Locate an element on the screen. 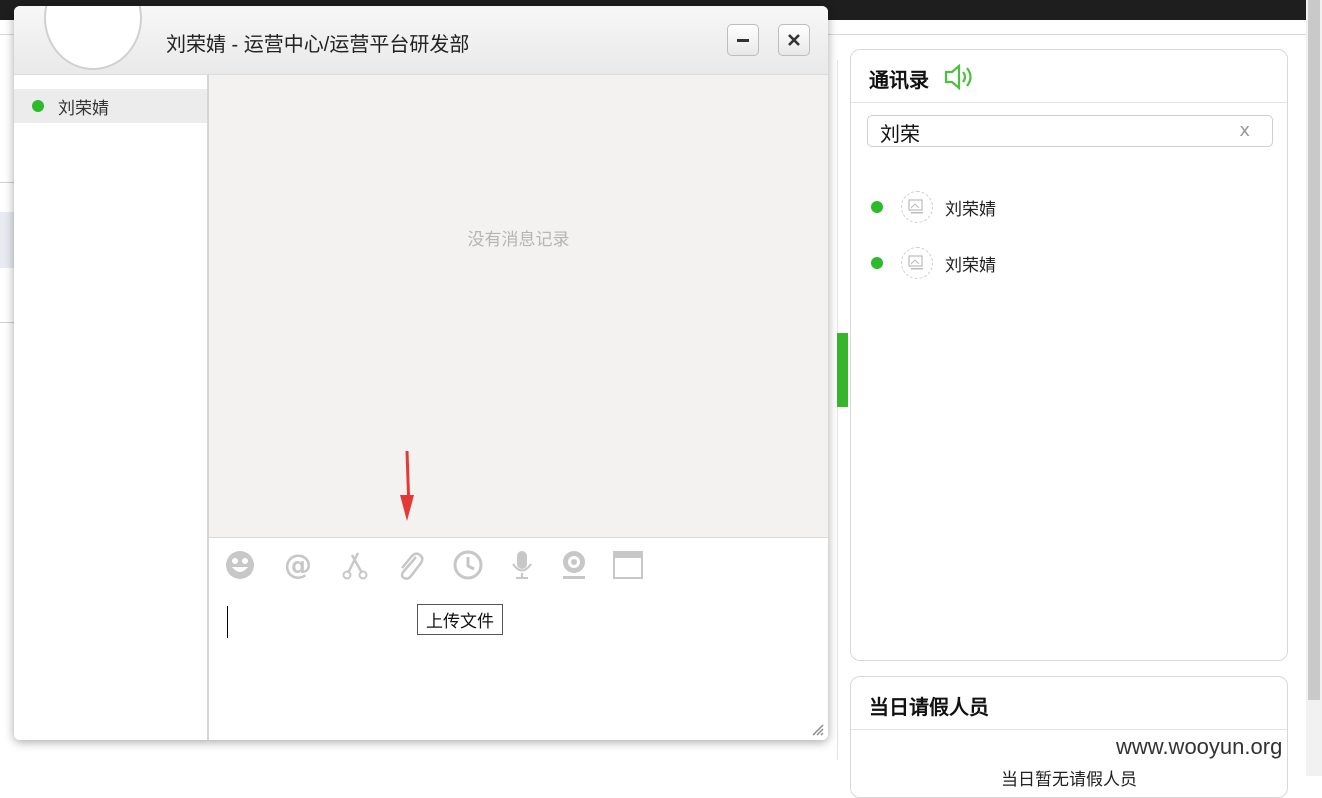  voice-button is located at coordinates (522, 565).